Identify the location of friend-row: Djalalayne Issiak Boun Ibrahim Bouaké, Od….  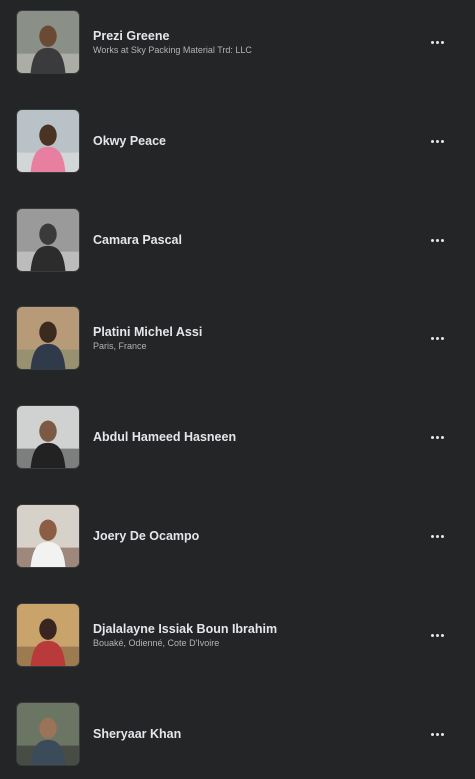
(237, 636).